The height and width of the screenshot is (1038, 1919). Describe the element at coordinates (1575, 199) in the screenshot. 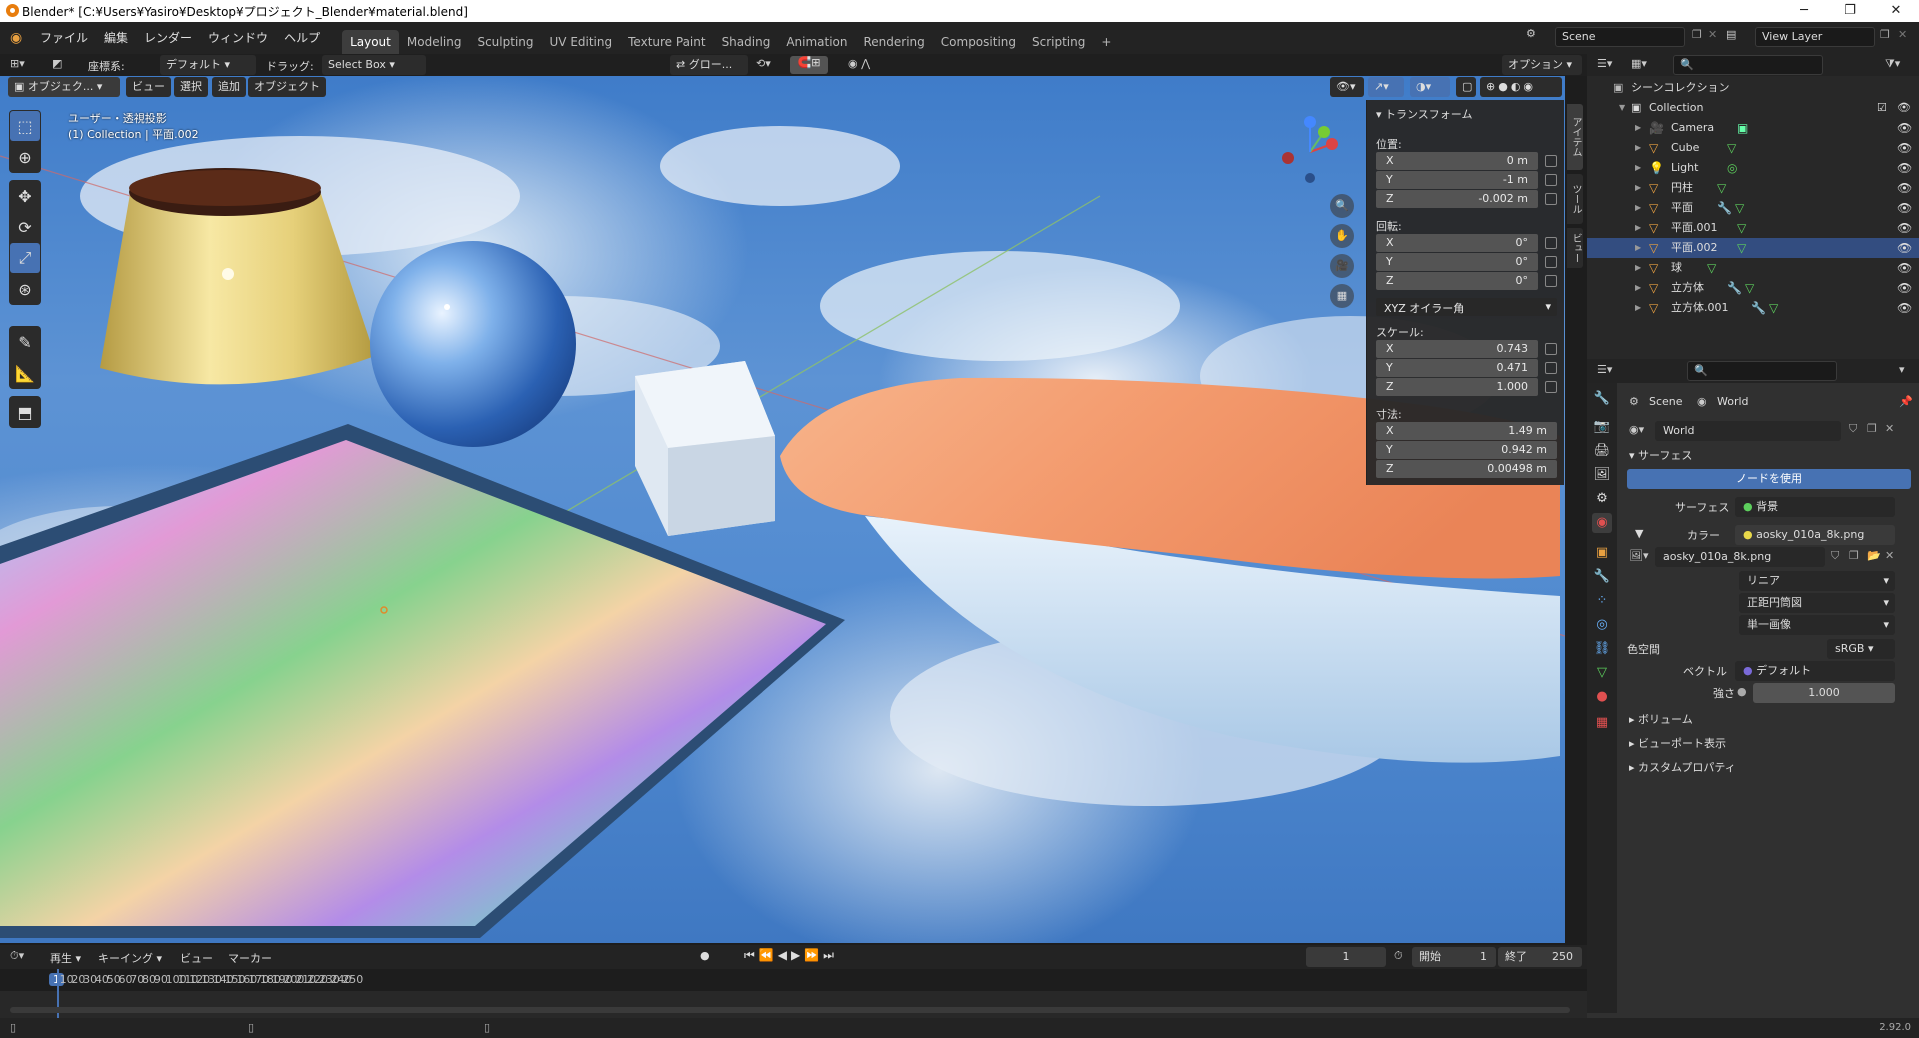

I see `tab-tool: ツール` at that location.